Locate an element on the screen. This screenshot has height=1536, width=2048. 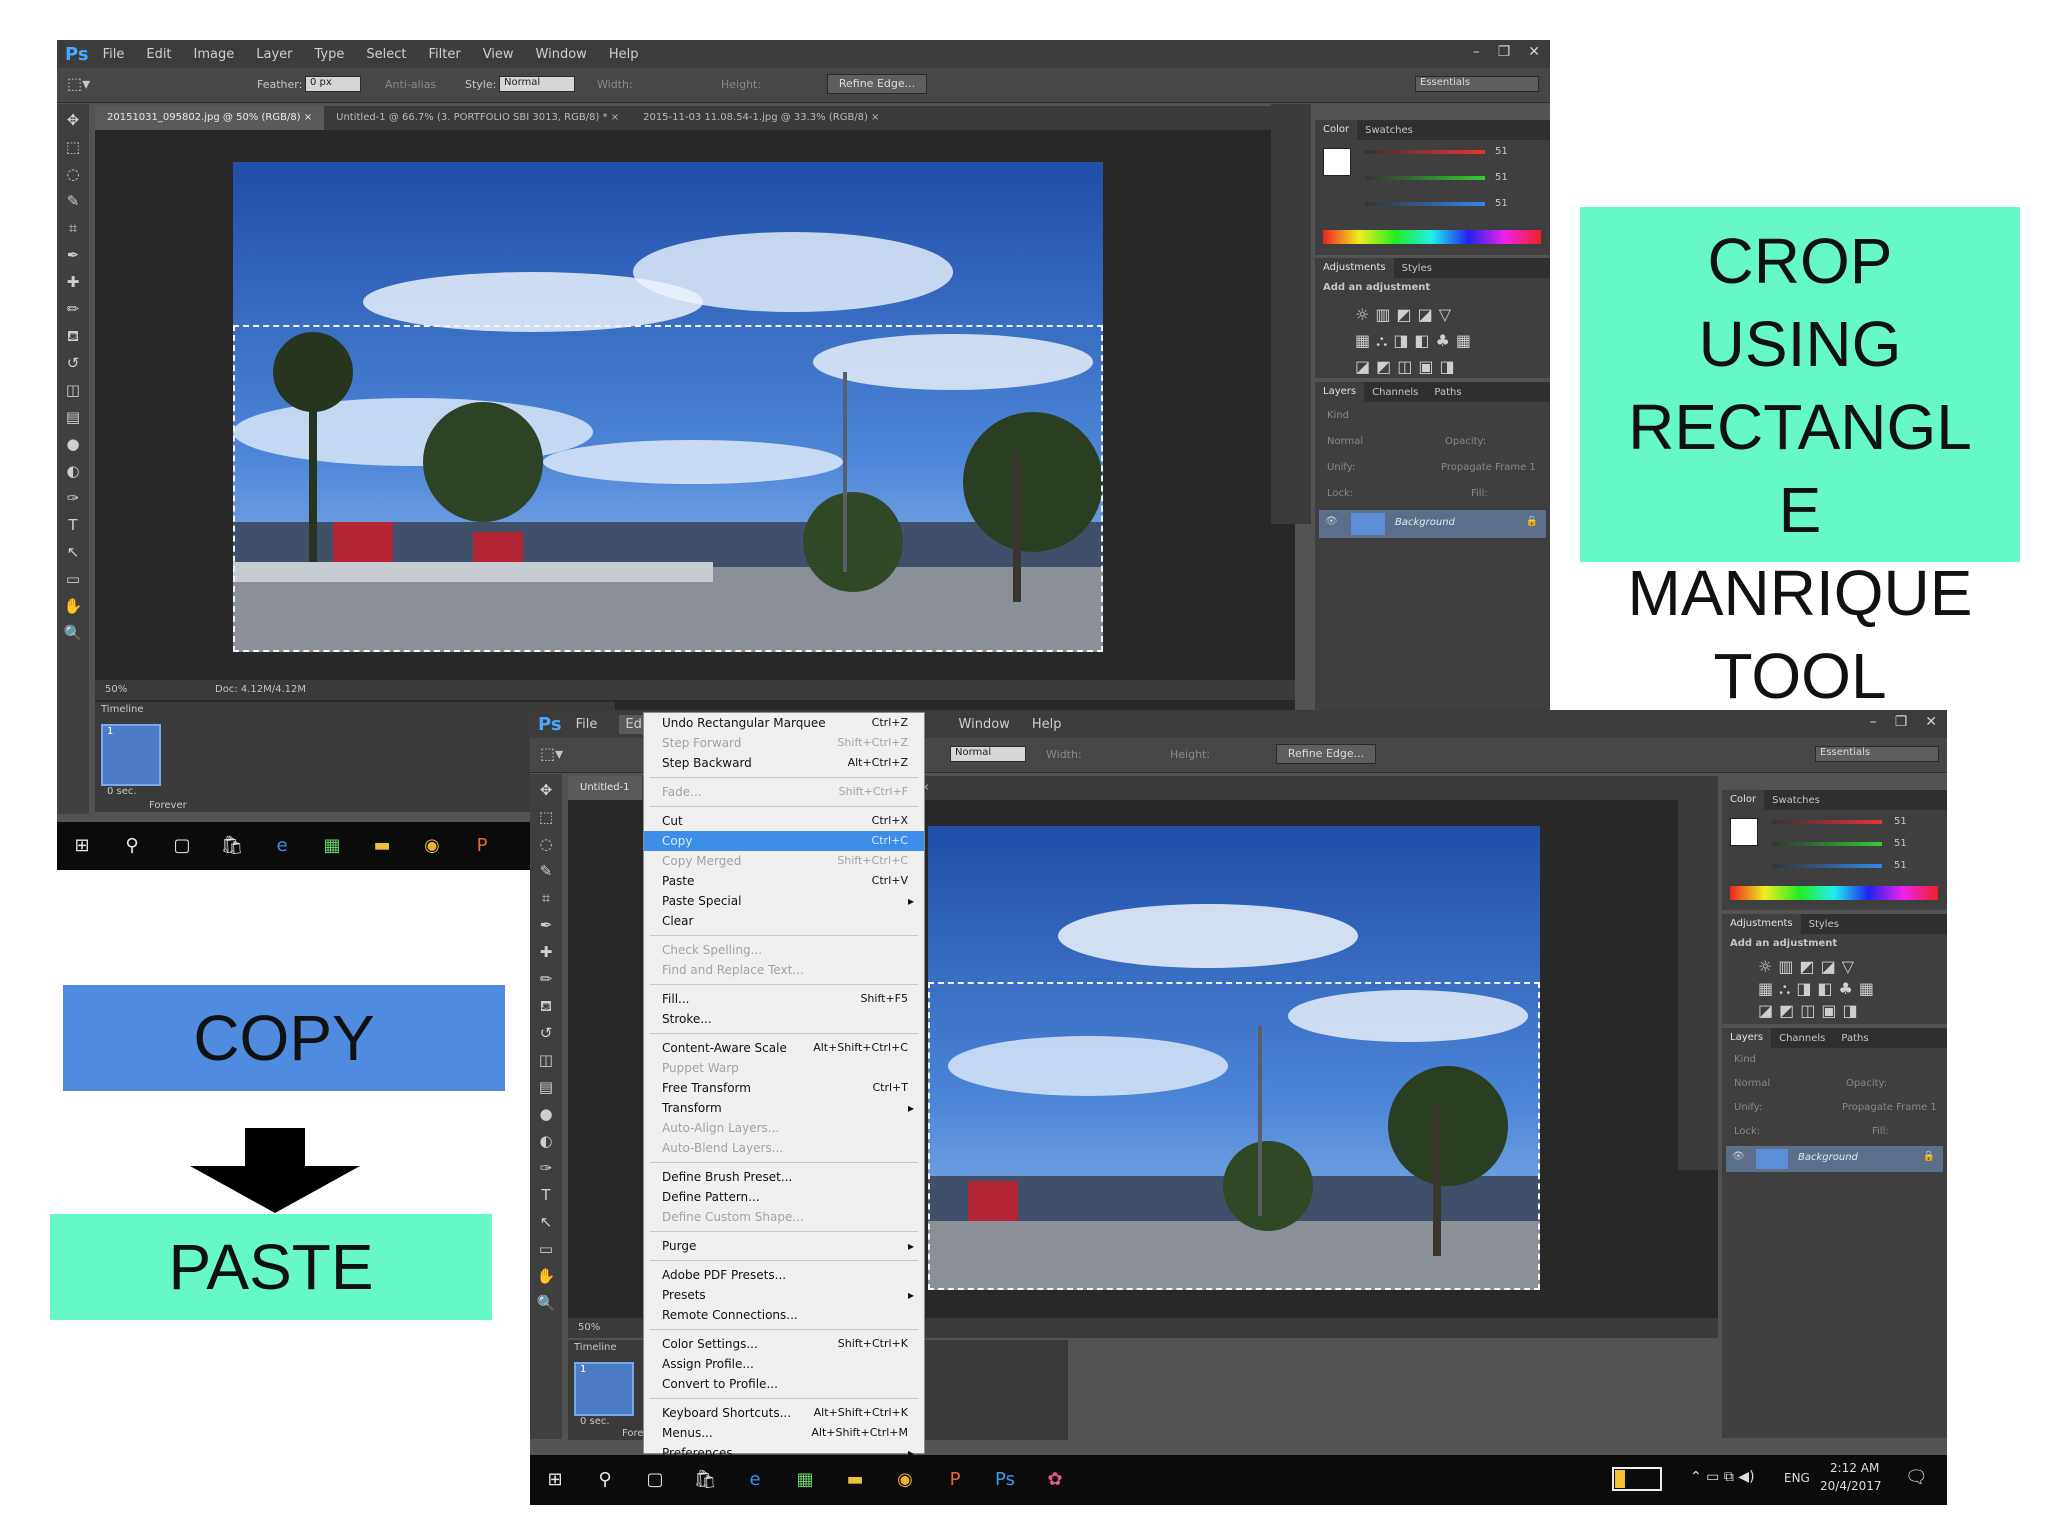
menu-view: View is located at coordinates (498, 54).